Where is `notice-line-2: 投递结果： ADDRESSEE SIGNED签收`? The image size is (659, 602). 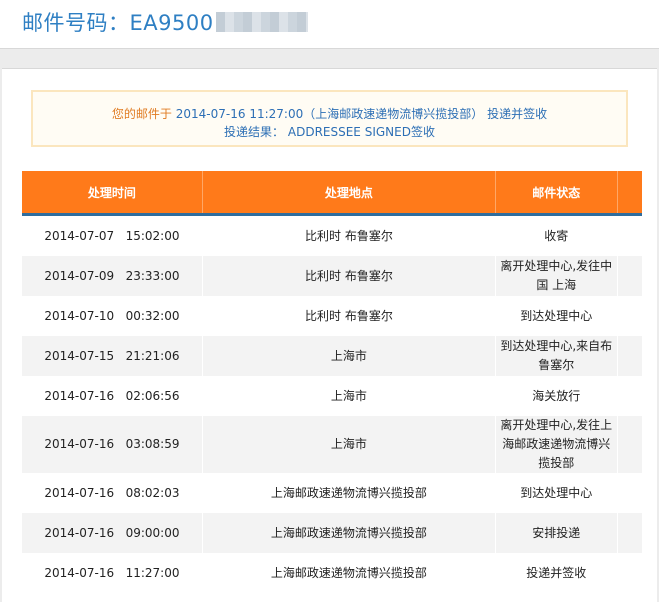 notice-line-2: 投递结果： ADDRESSEE SIGNED签收 is located at coordinates (329, 132).